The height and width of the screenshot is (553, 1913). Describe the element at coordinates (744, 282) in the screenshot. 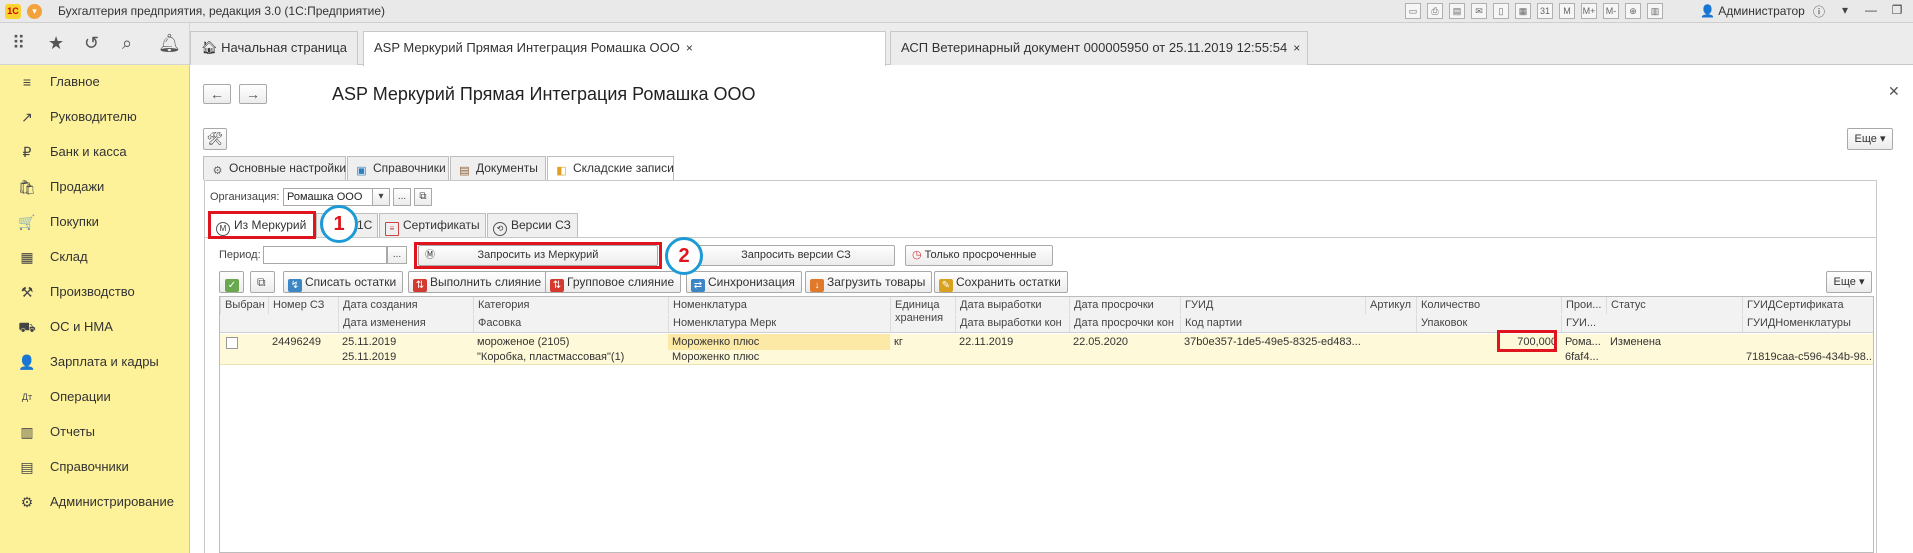

I see `sync-button: ⇄ Синхронизация` at that location.